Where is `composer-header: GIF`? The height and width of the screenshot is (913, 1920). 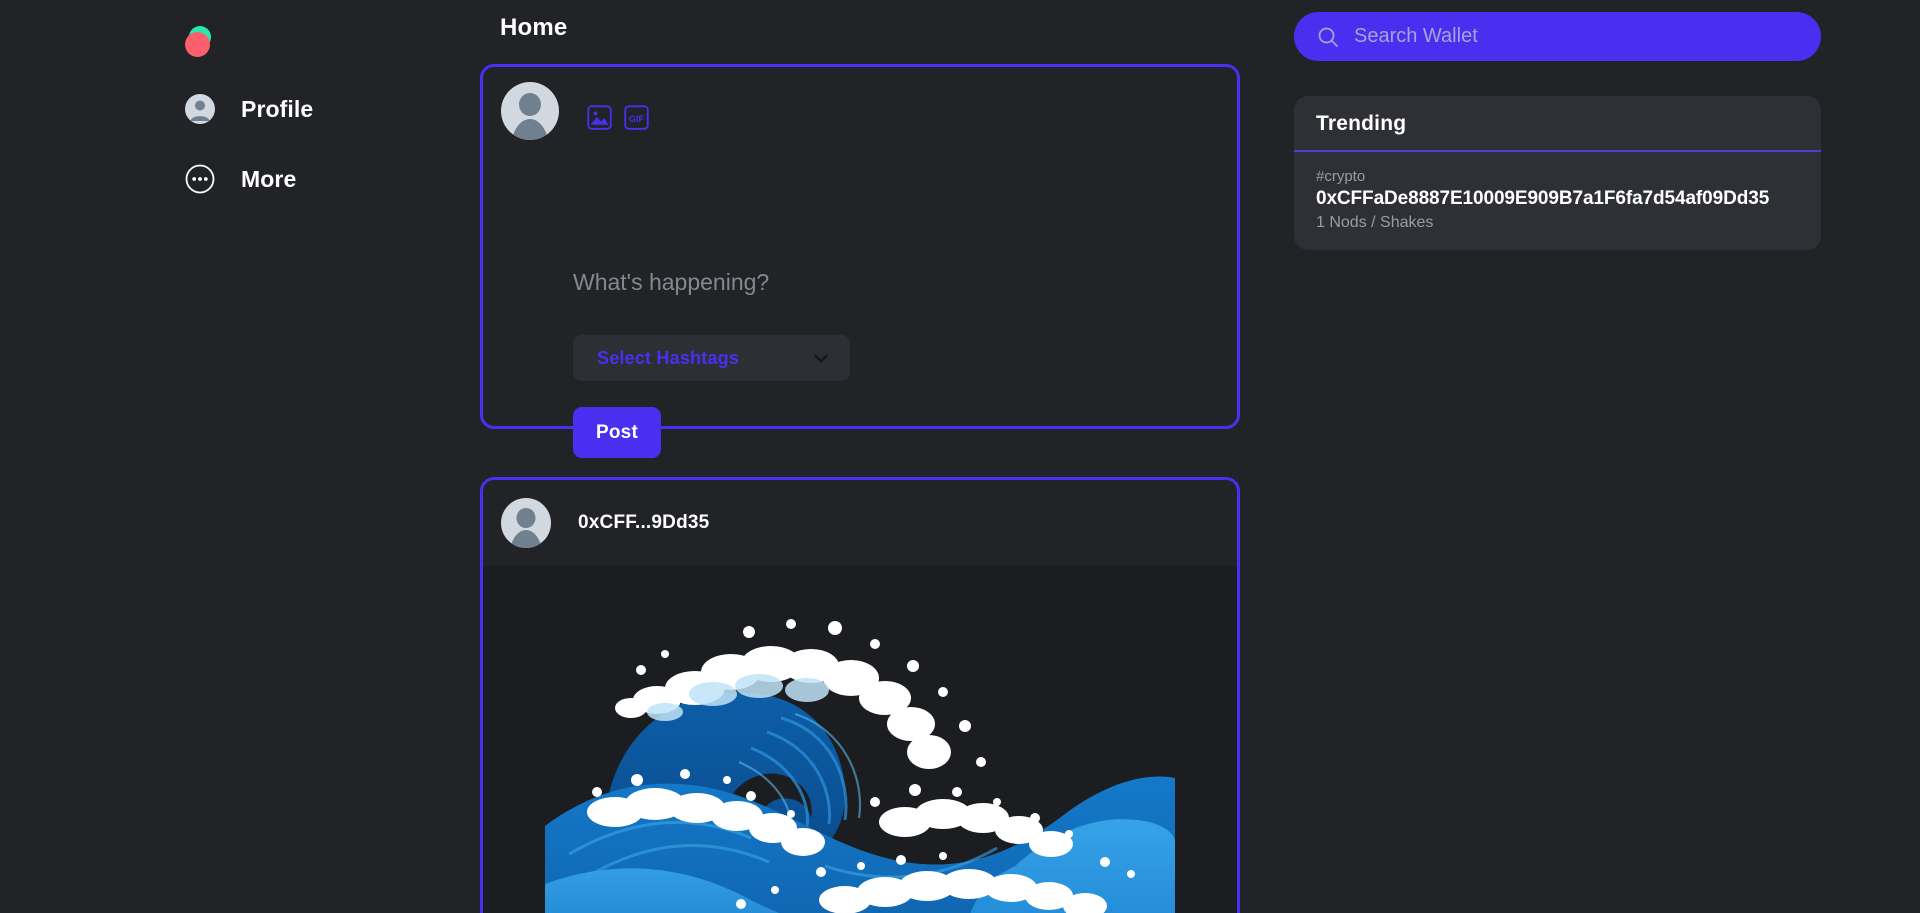
composer-header: GIF is located at coordinates (575, 111).